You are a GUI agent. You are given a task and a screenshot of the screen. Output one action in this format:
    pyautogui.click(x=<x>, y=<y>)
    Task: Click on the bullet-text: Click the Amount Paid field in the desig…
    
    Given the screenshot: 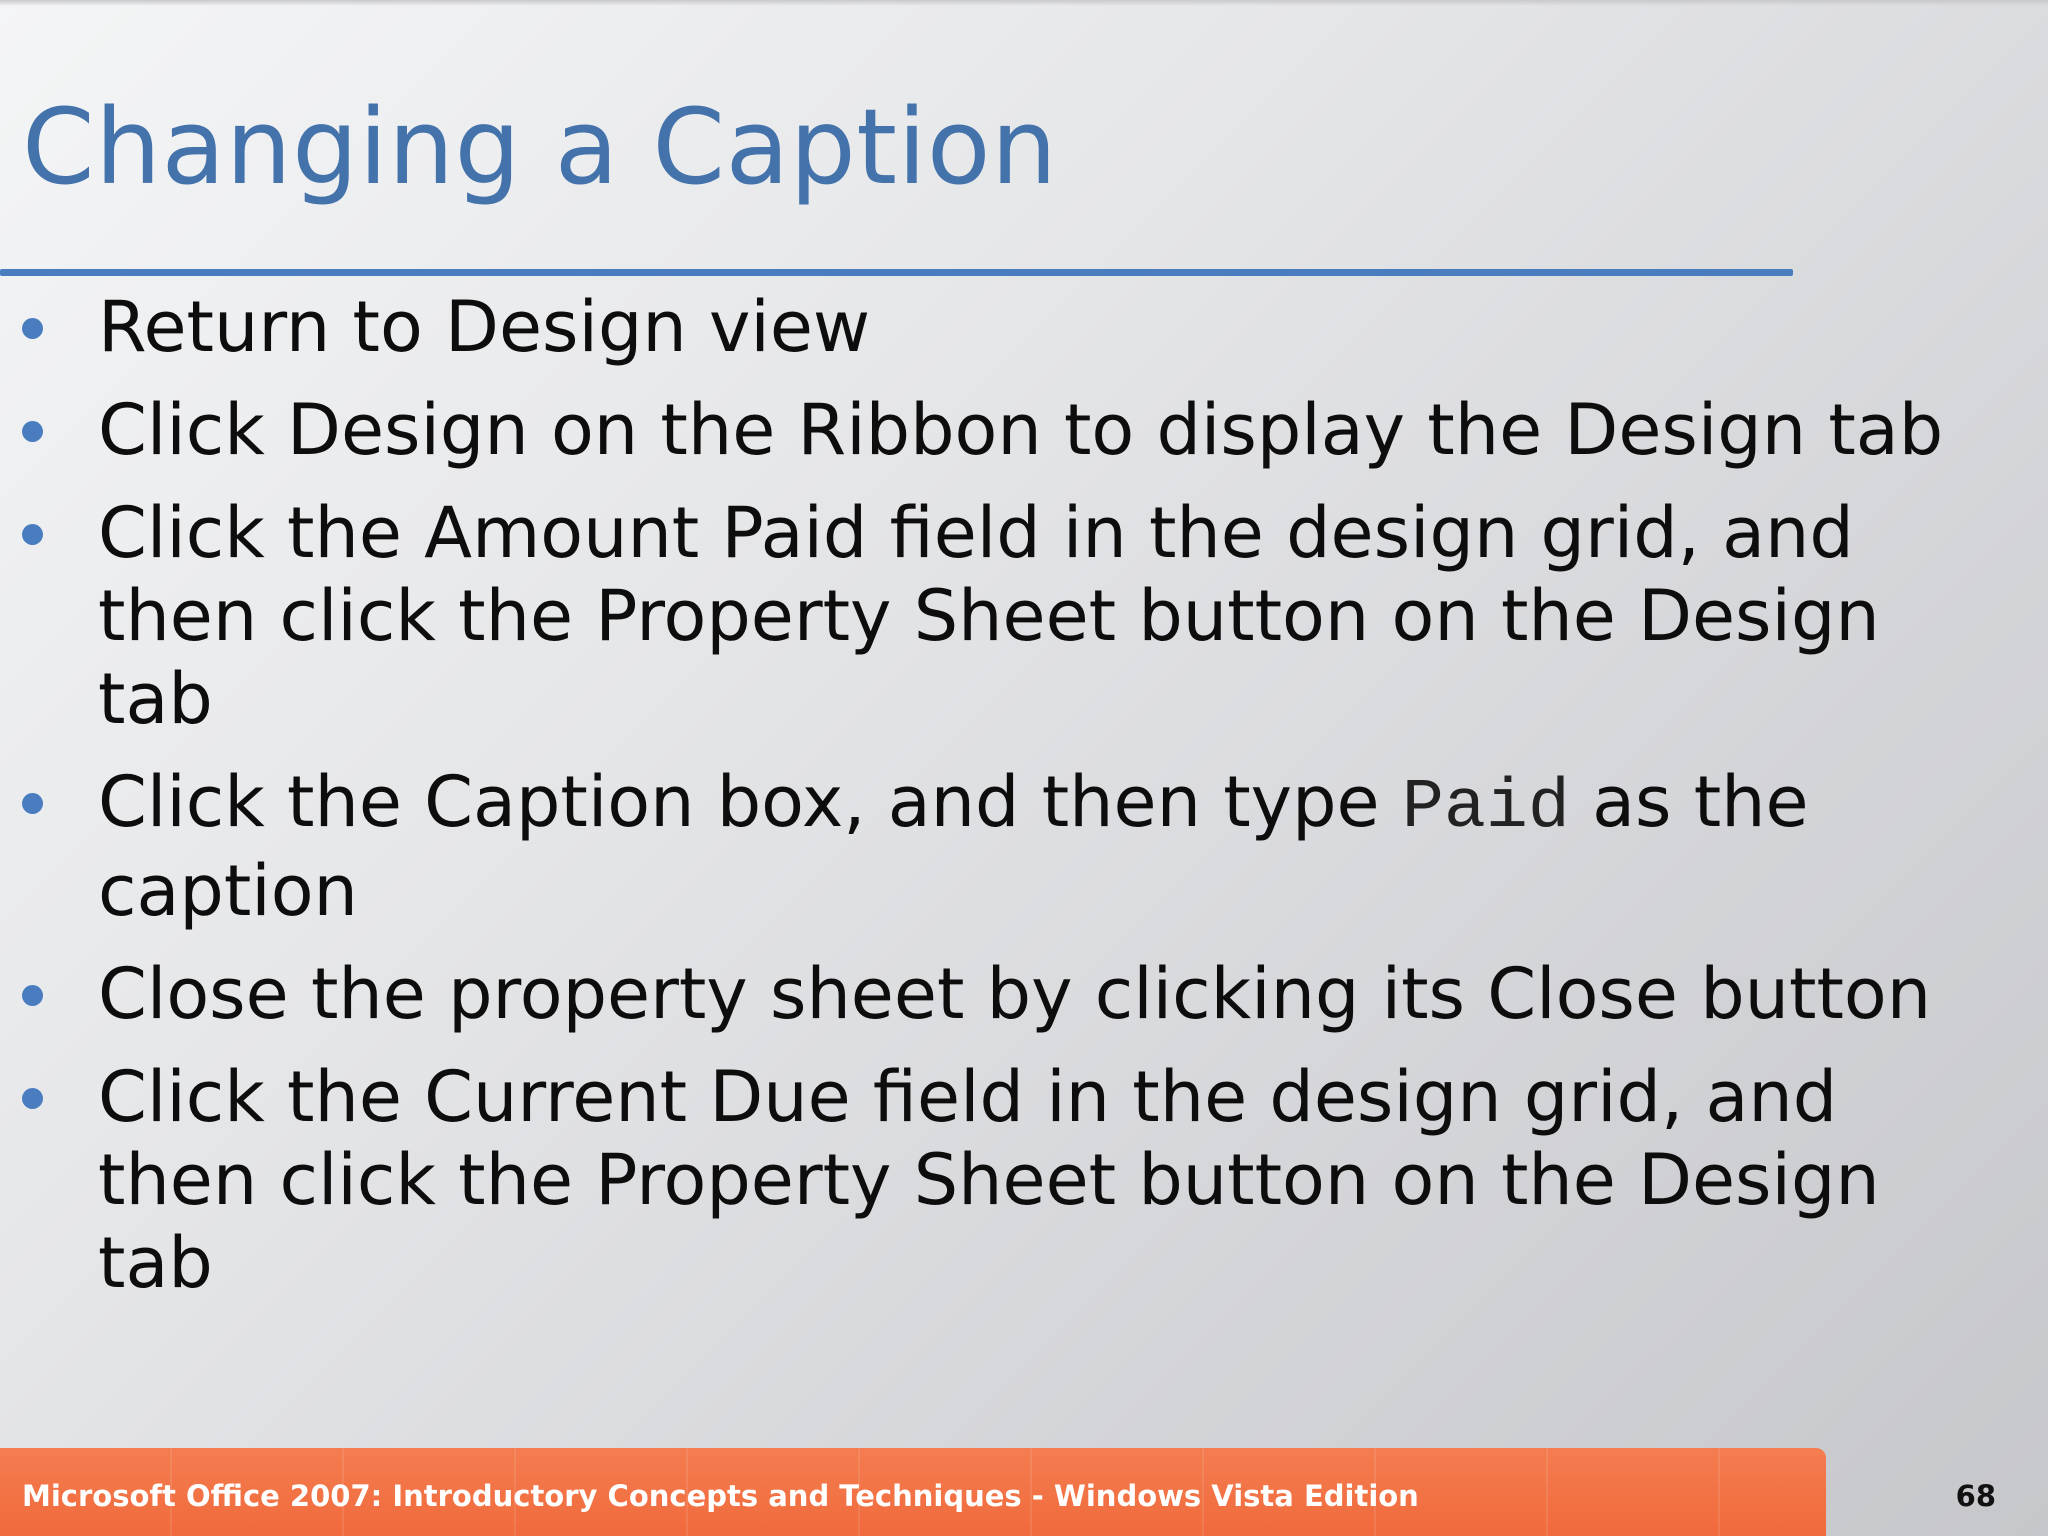 What is the action you would take?
    pyautogui.click(x=989, y=616)
    